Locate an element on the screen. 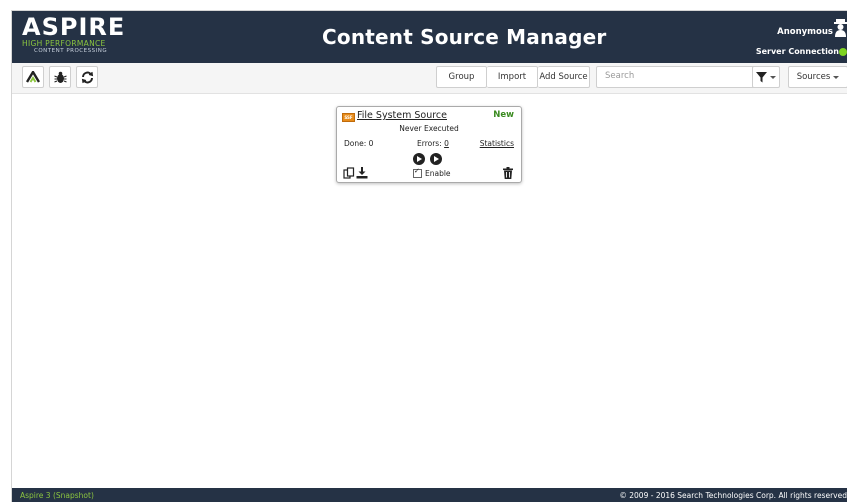 Image resolution: width=847 pixels, height=502 pixels. download-icon is located at coordinates (362, 173).